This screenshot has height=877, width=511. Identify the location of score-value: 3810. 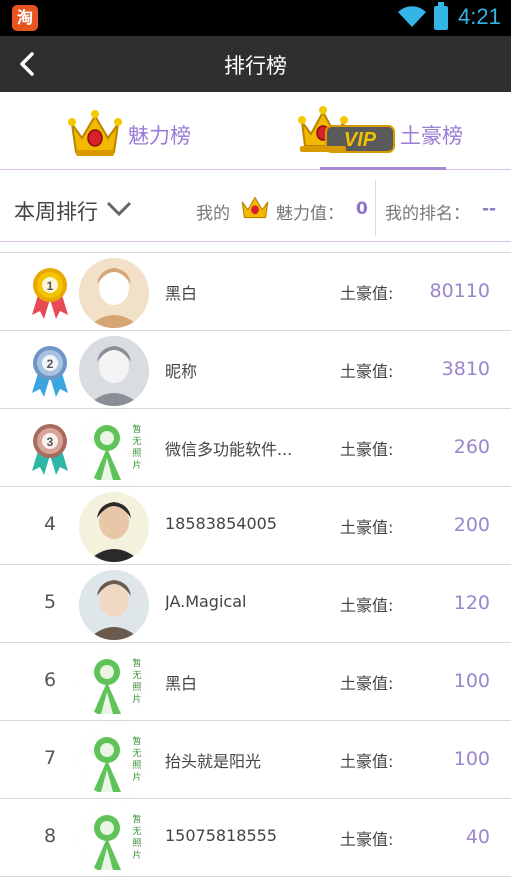
(465, 369).